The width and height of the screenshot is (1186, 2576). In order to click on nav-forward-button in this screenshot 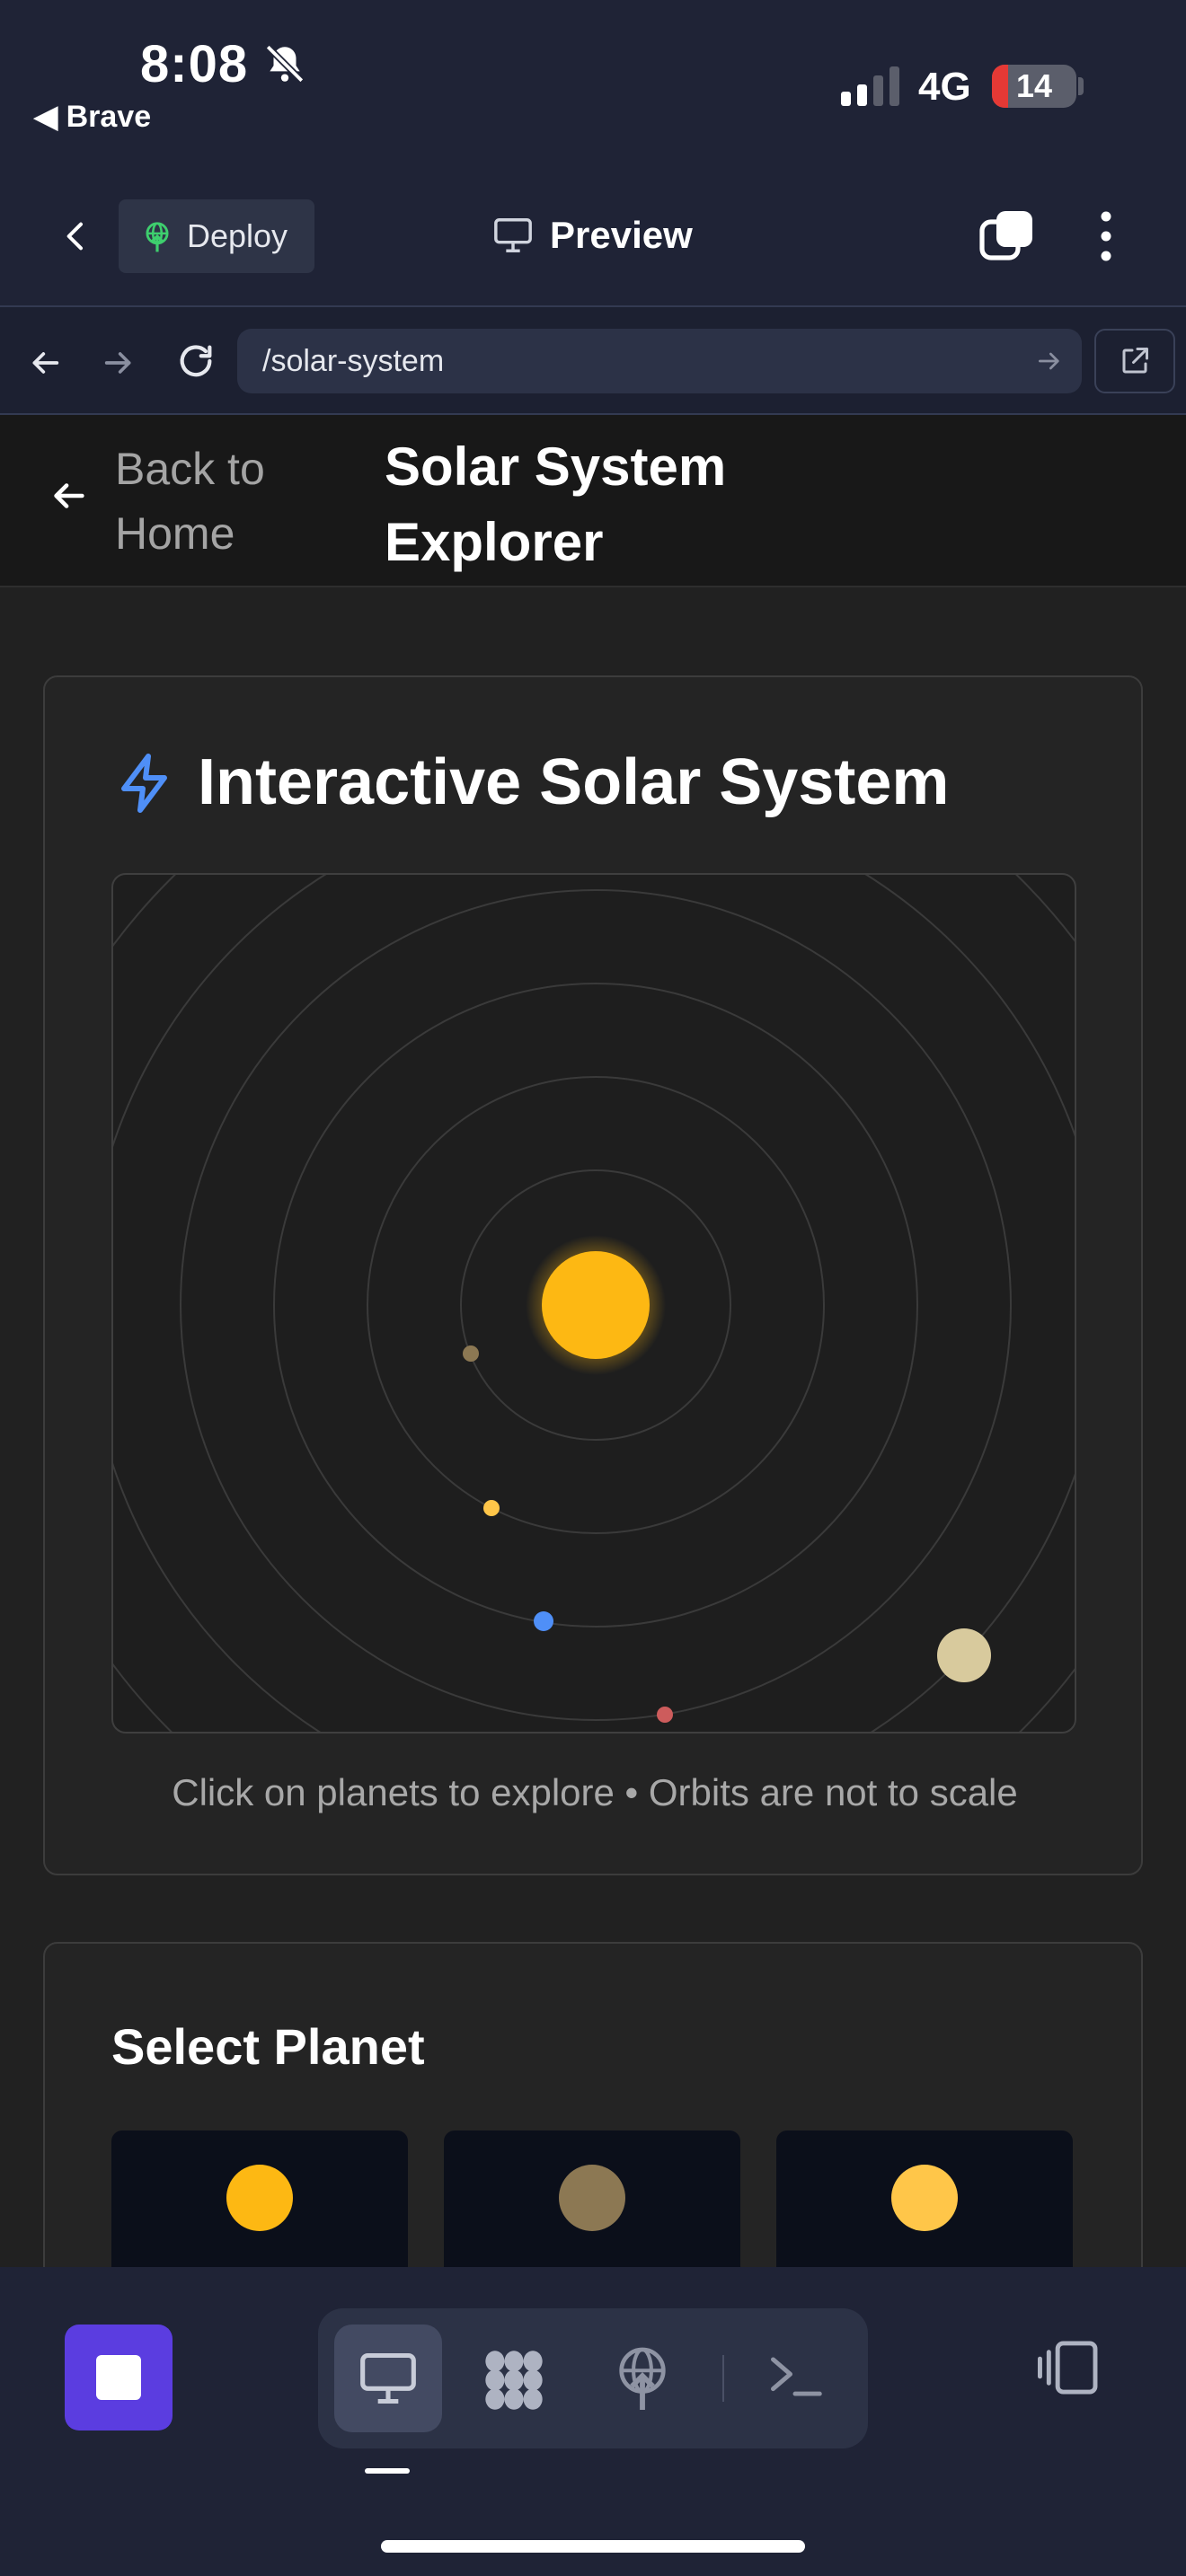, I will do `click(118, 363)`.